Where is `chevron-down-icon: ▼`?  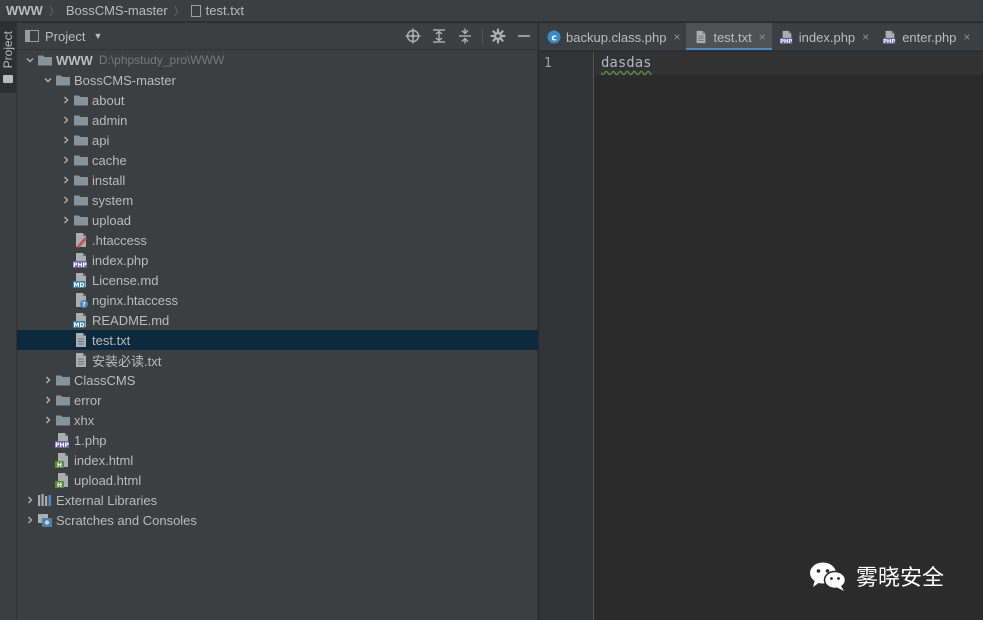
chevron-down-icon: ▼ is located at coordinates (97, 36).